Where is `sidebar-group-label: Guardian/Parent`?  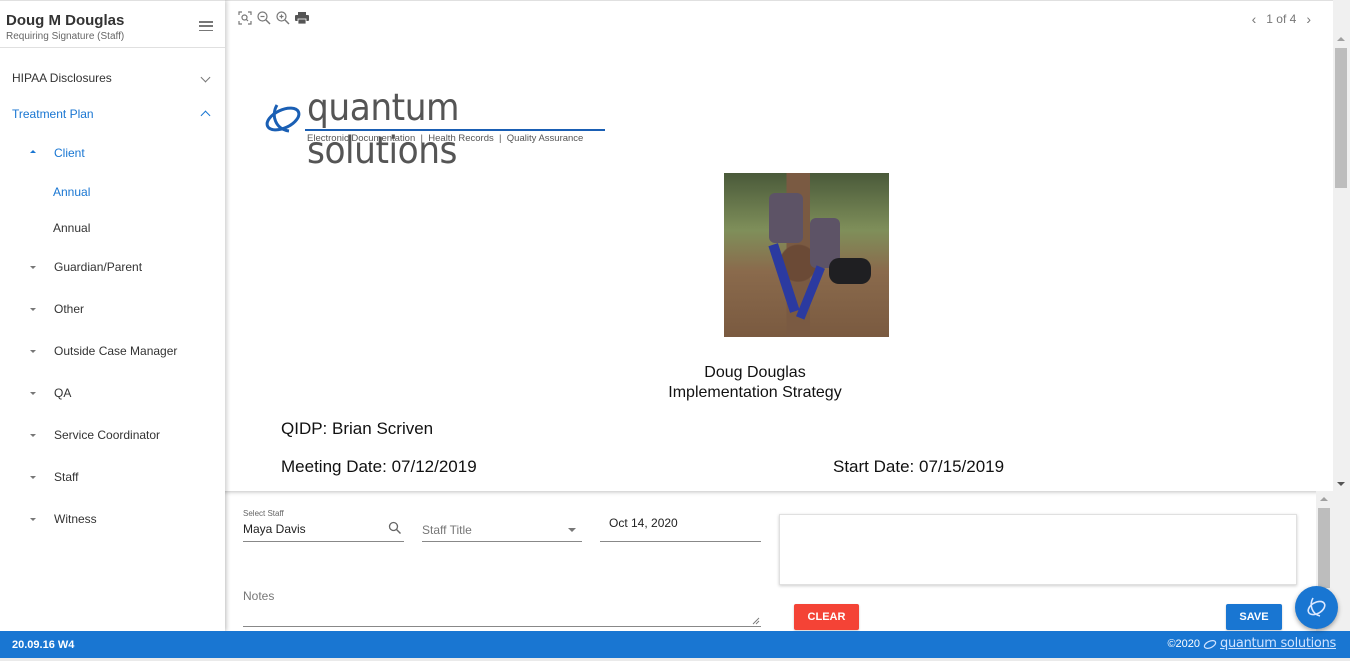
sidebar-group-label: Guardian/Parent is located at coordinates (98, 267).